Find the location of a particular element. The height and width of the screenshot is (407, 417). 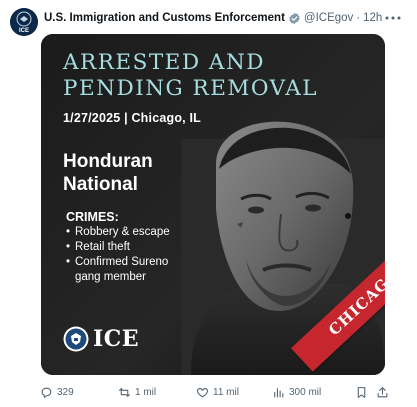

ice-seal-avatar-icon: ICE is located at coordinates (24, 22).